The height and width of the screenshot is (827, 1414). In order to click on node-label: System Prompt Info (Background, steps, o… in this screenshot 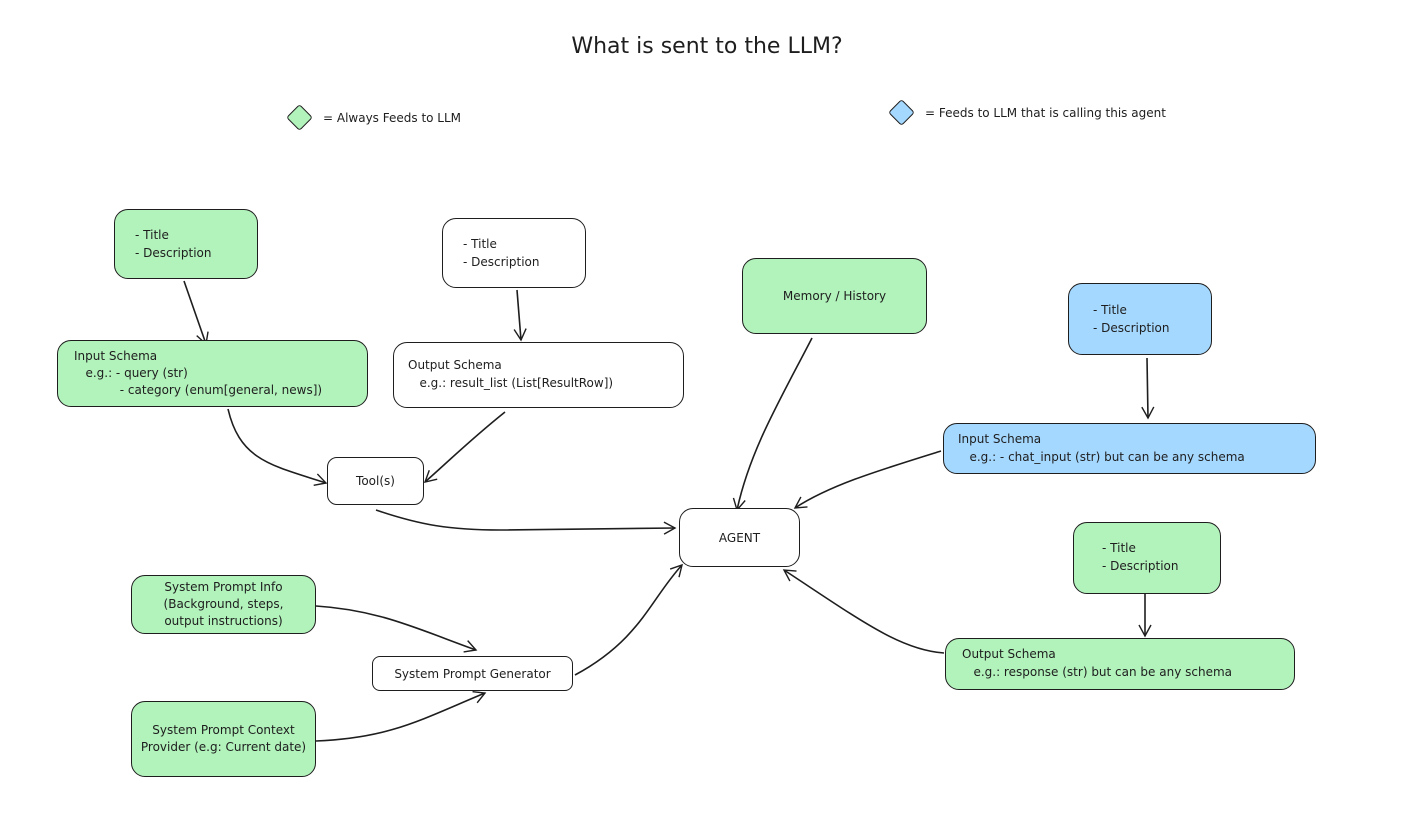, I will do `click(223, 604)`.